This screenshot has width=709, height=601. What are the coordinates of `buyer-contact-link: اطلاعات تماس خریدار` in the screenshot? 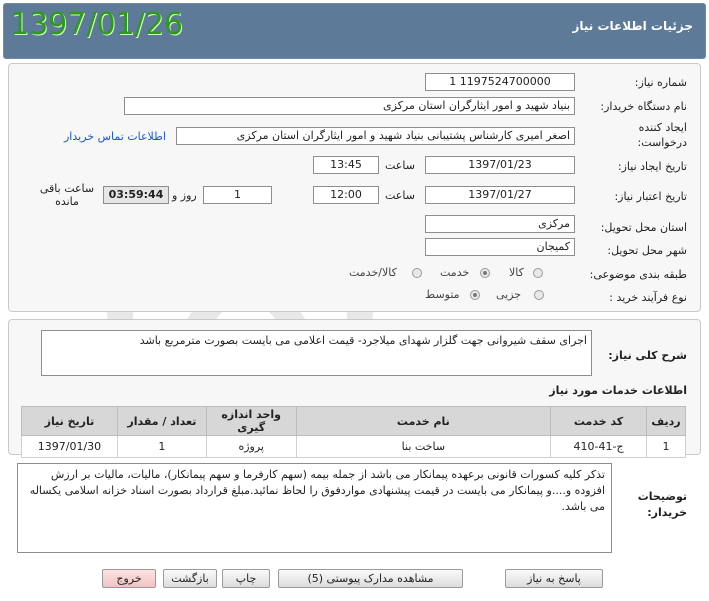 It's located at (115, 136).